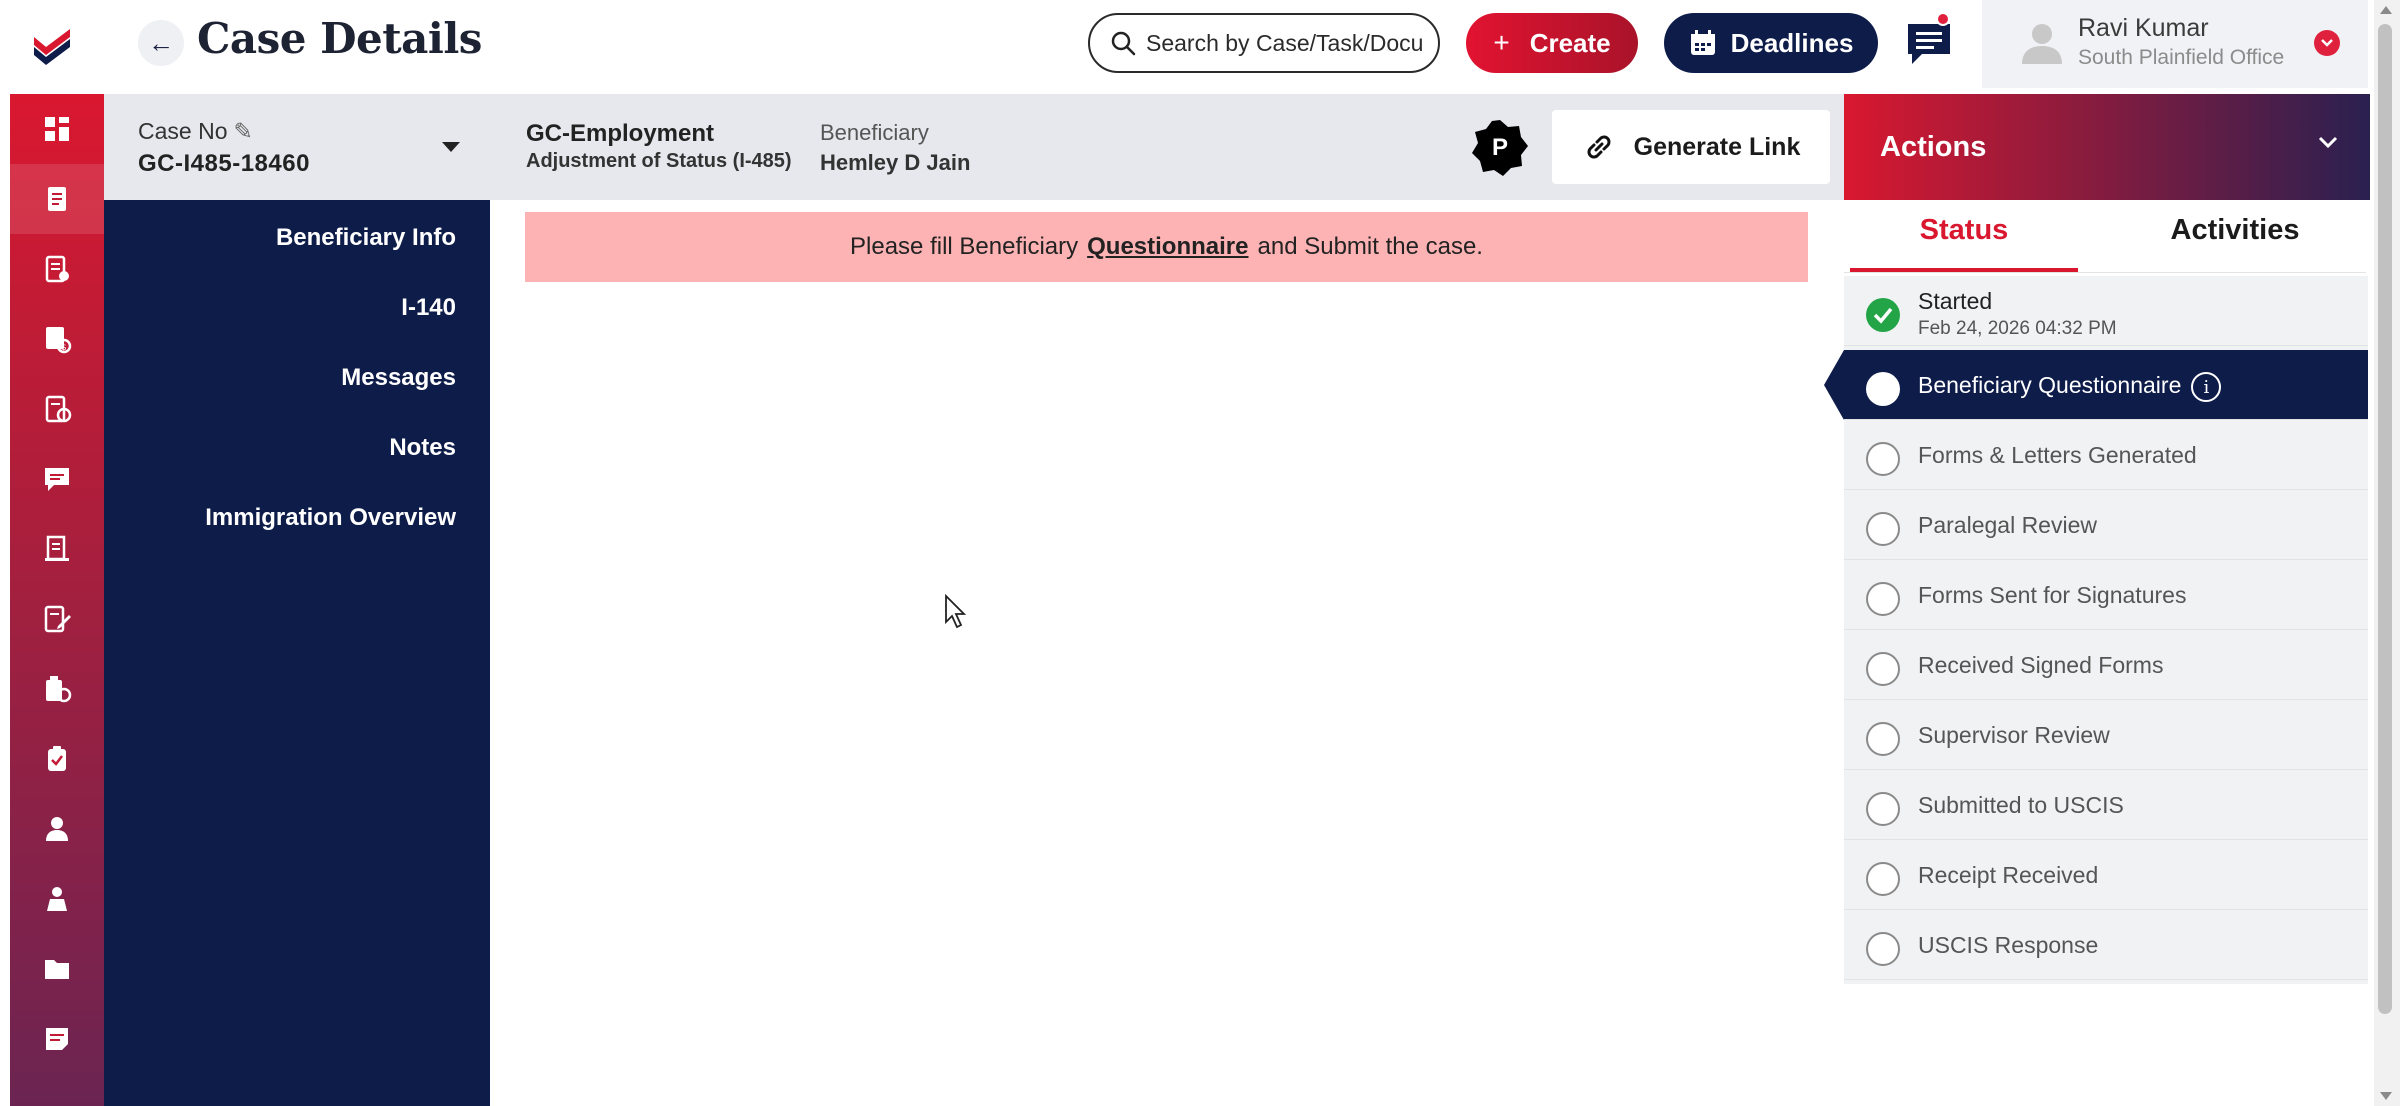 This screenshot has width=2400, height=1106. I want to click on logo-icon, so click(52, 47).